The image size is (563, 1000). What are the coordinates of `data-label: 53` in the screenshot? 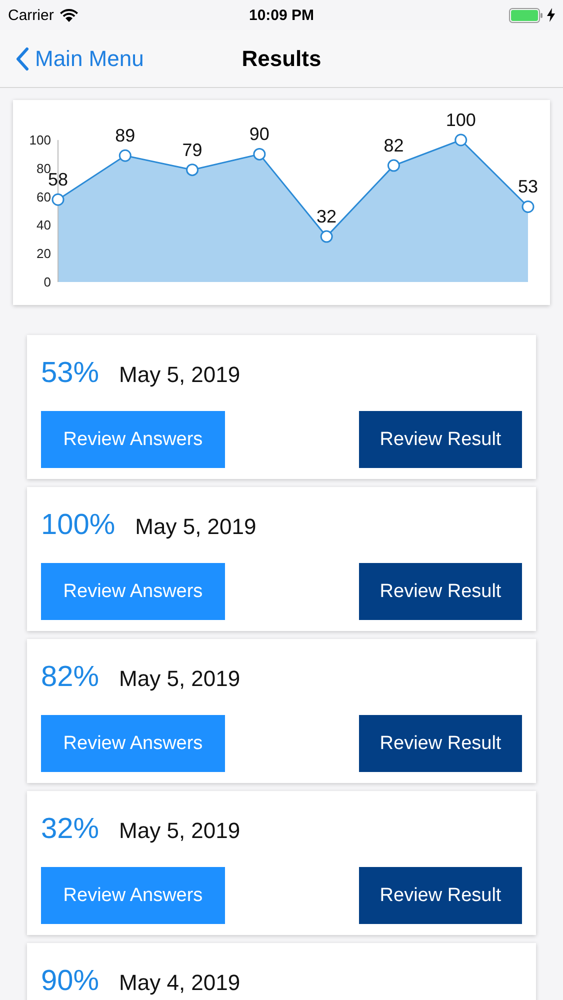 It's located at (528, 186).